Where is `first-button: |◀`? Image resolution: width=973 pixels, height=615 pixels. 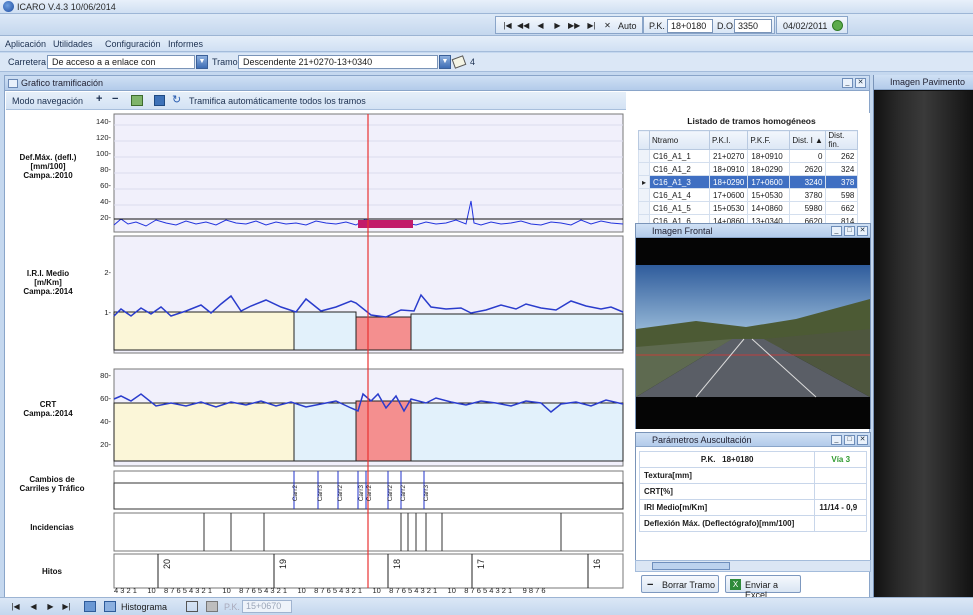
first-button: |◀ is located at coordinates (507, 26).